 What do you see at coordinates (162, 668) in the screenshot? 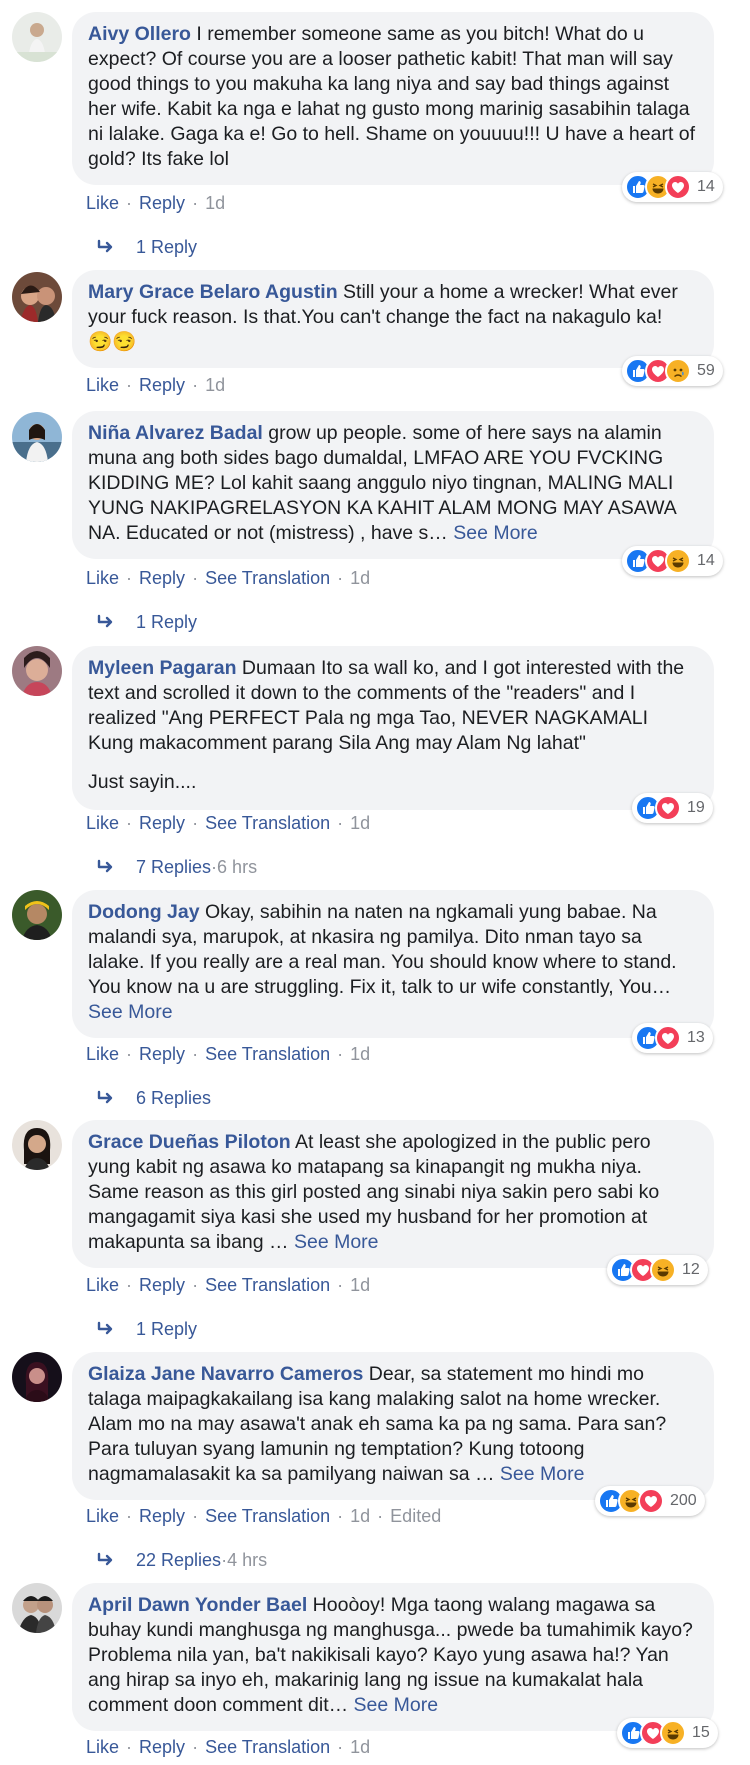
I see `comment-author: Myleen Pagaran` at bounding box center [162, 668].